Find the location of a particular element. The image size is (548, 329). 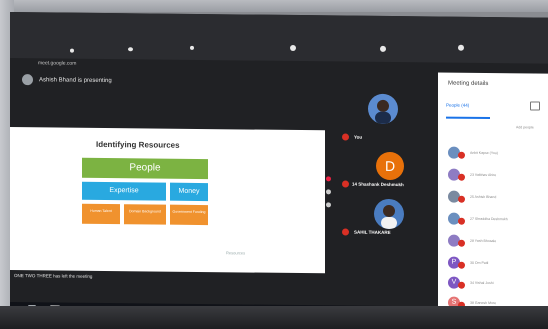

monitor-bezel-top is located at coordinates (274, 6).